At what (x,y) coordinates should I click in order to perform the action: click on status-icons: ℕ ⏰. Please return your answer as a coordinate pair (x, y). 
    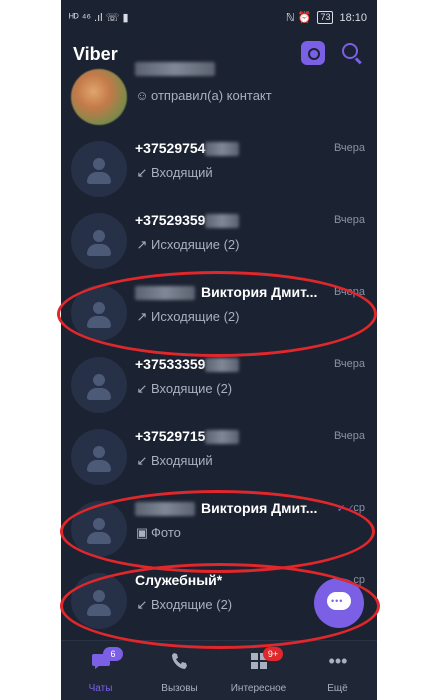
    Looking at the image, I should click on (298, 18).